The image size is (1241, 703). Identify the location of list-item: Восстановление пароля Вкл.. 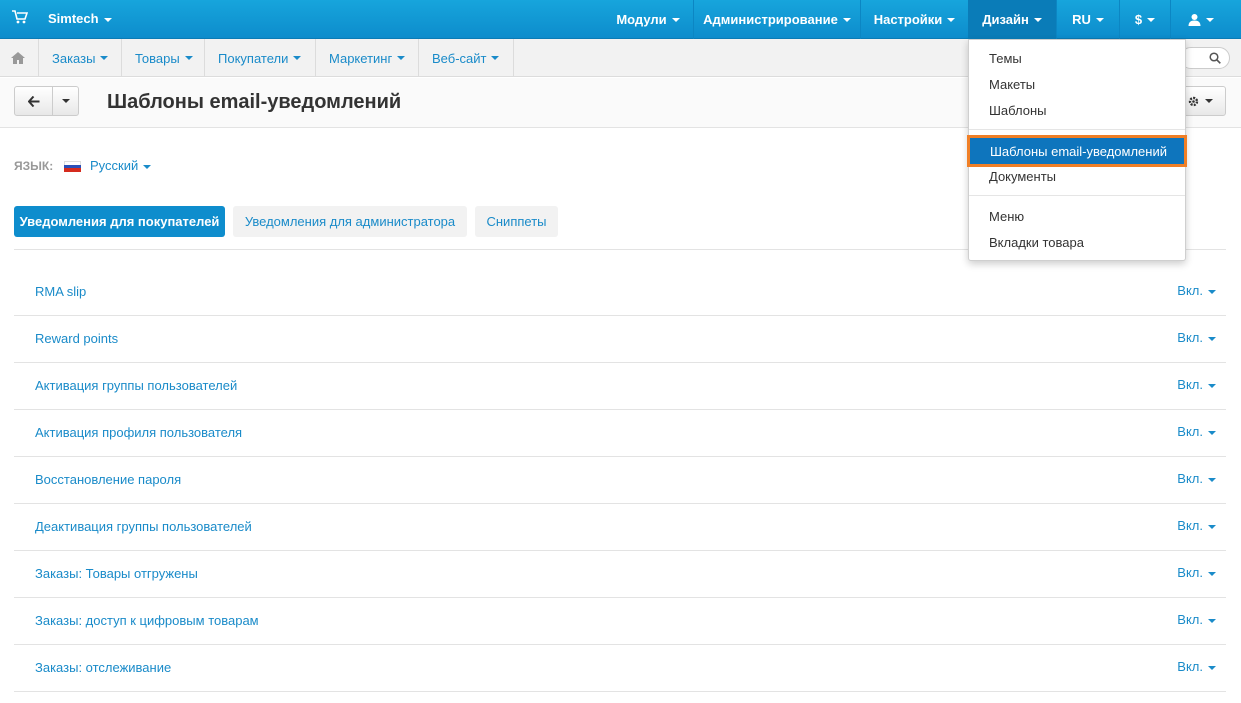
(620, 480).